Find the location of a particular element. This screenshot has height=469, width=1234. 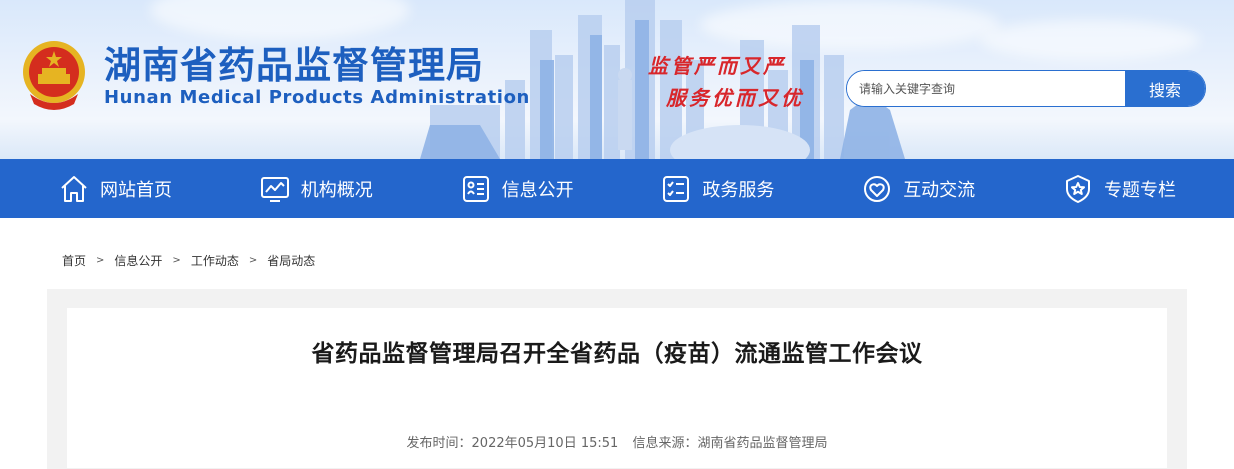

article-title: 省药品监督管理局召开全省药品（疫苗）流通监管工作会议 is located at coordinates (617, 354).